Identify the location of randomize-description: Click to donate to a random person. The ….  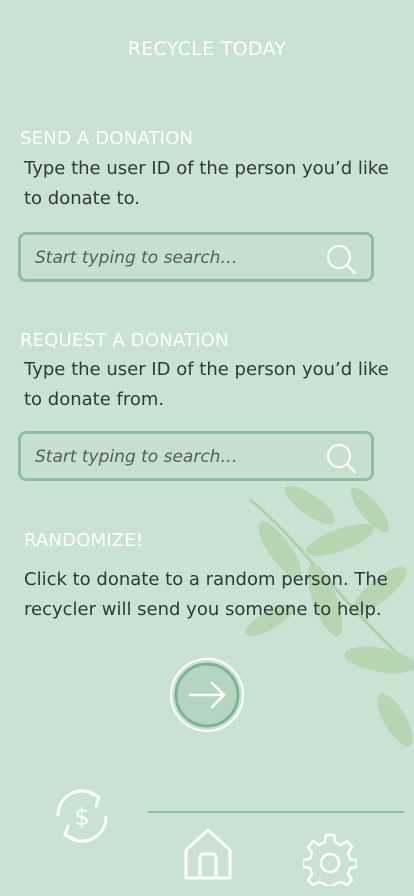
(206, 594).